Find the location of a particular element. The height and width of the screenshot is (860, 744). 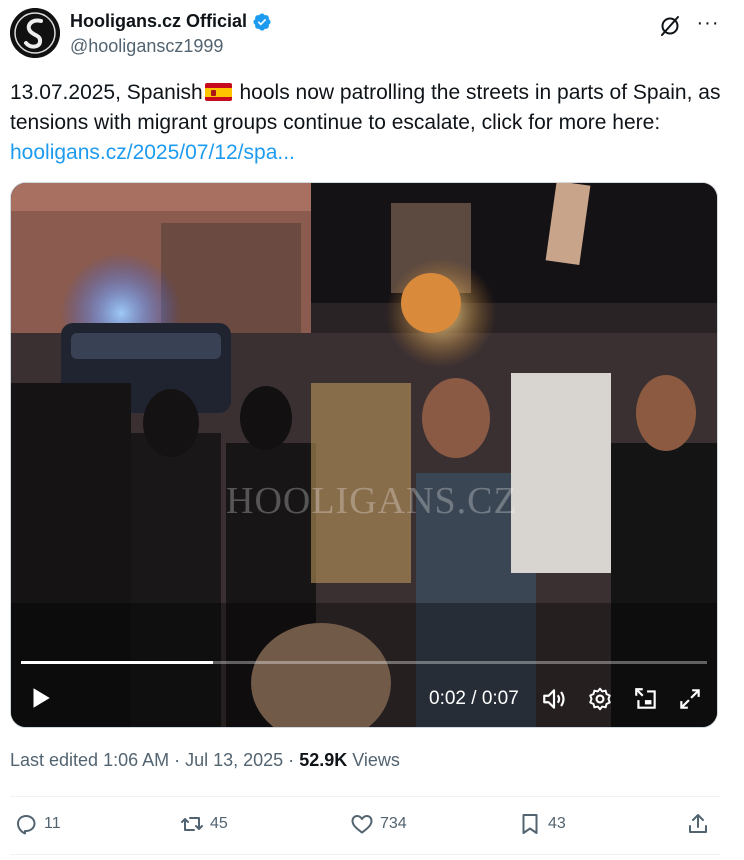

repost-count: 45 is located at coordinates (219, 823).